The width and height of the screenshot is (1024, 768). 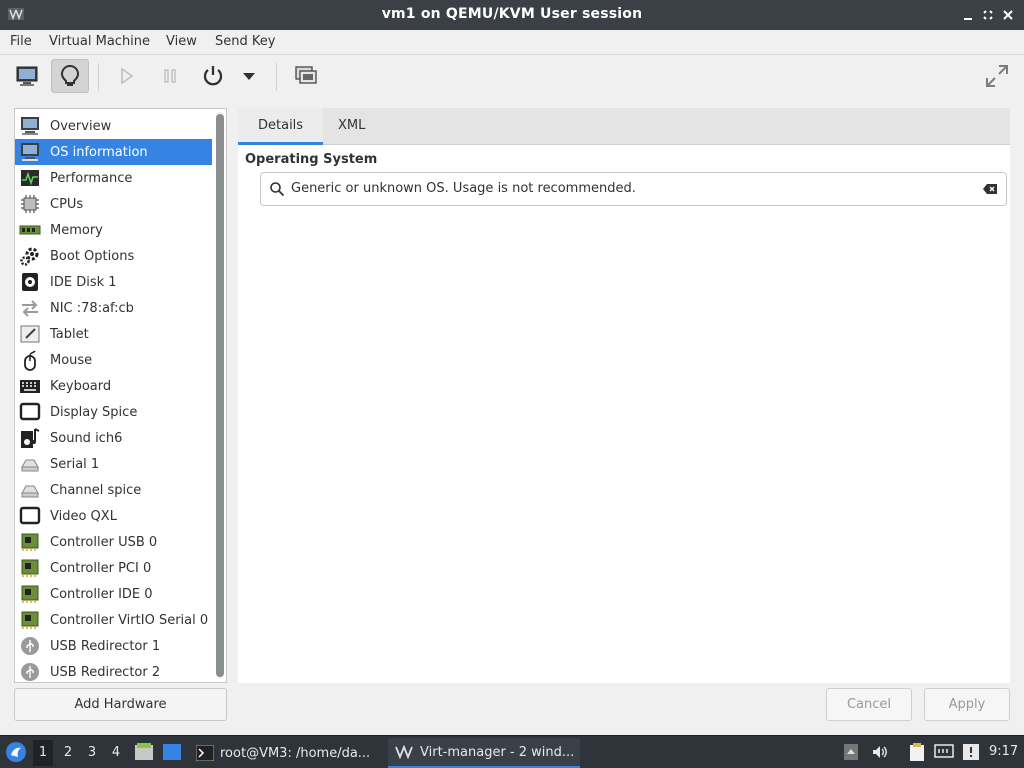 I want to click on sidebar-item-boot-options: Boot Options, so click(x=113, y=256).